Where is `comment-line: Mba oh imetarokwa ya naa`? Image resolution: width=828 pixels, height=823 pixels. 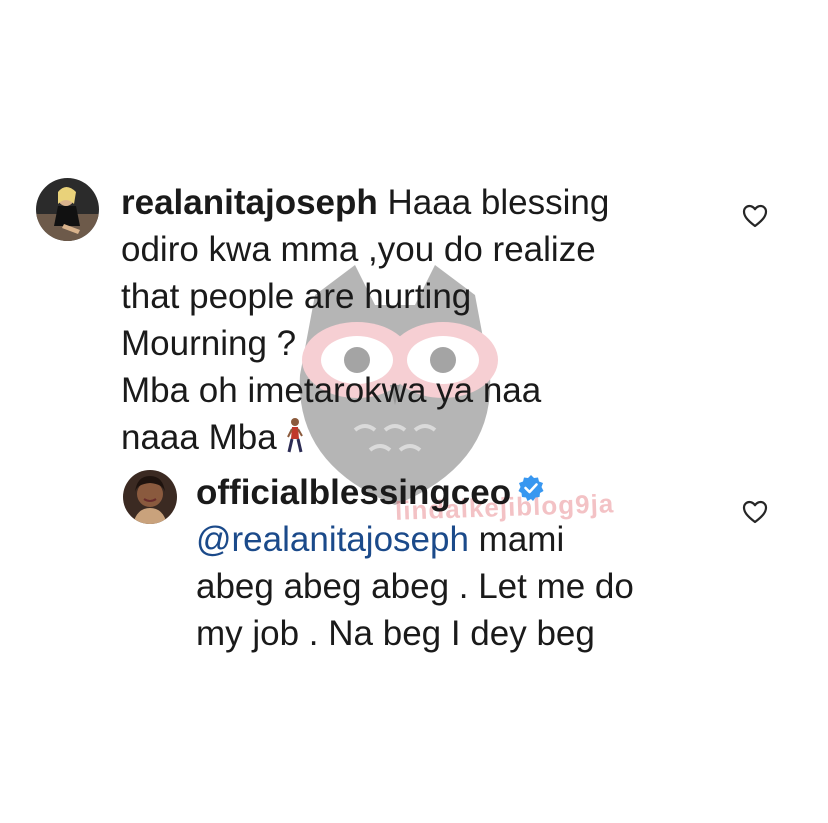 comment-line: Mba oh imetarokwa ya naa is located at coordinates (331, 390).